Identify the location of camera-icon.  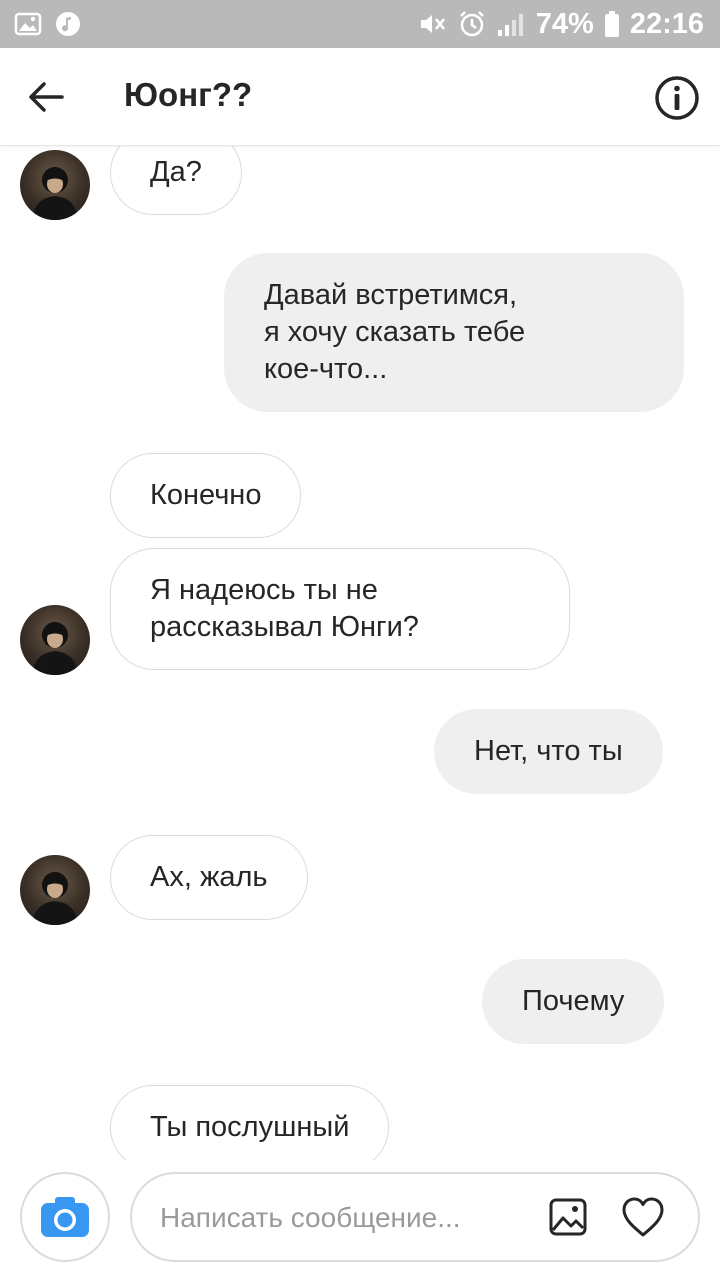
(65, 1217).